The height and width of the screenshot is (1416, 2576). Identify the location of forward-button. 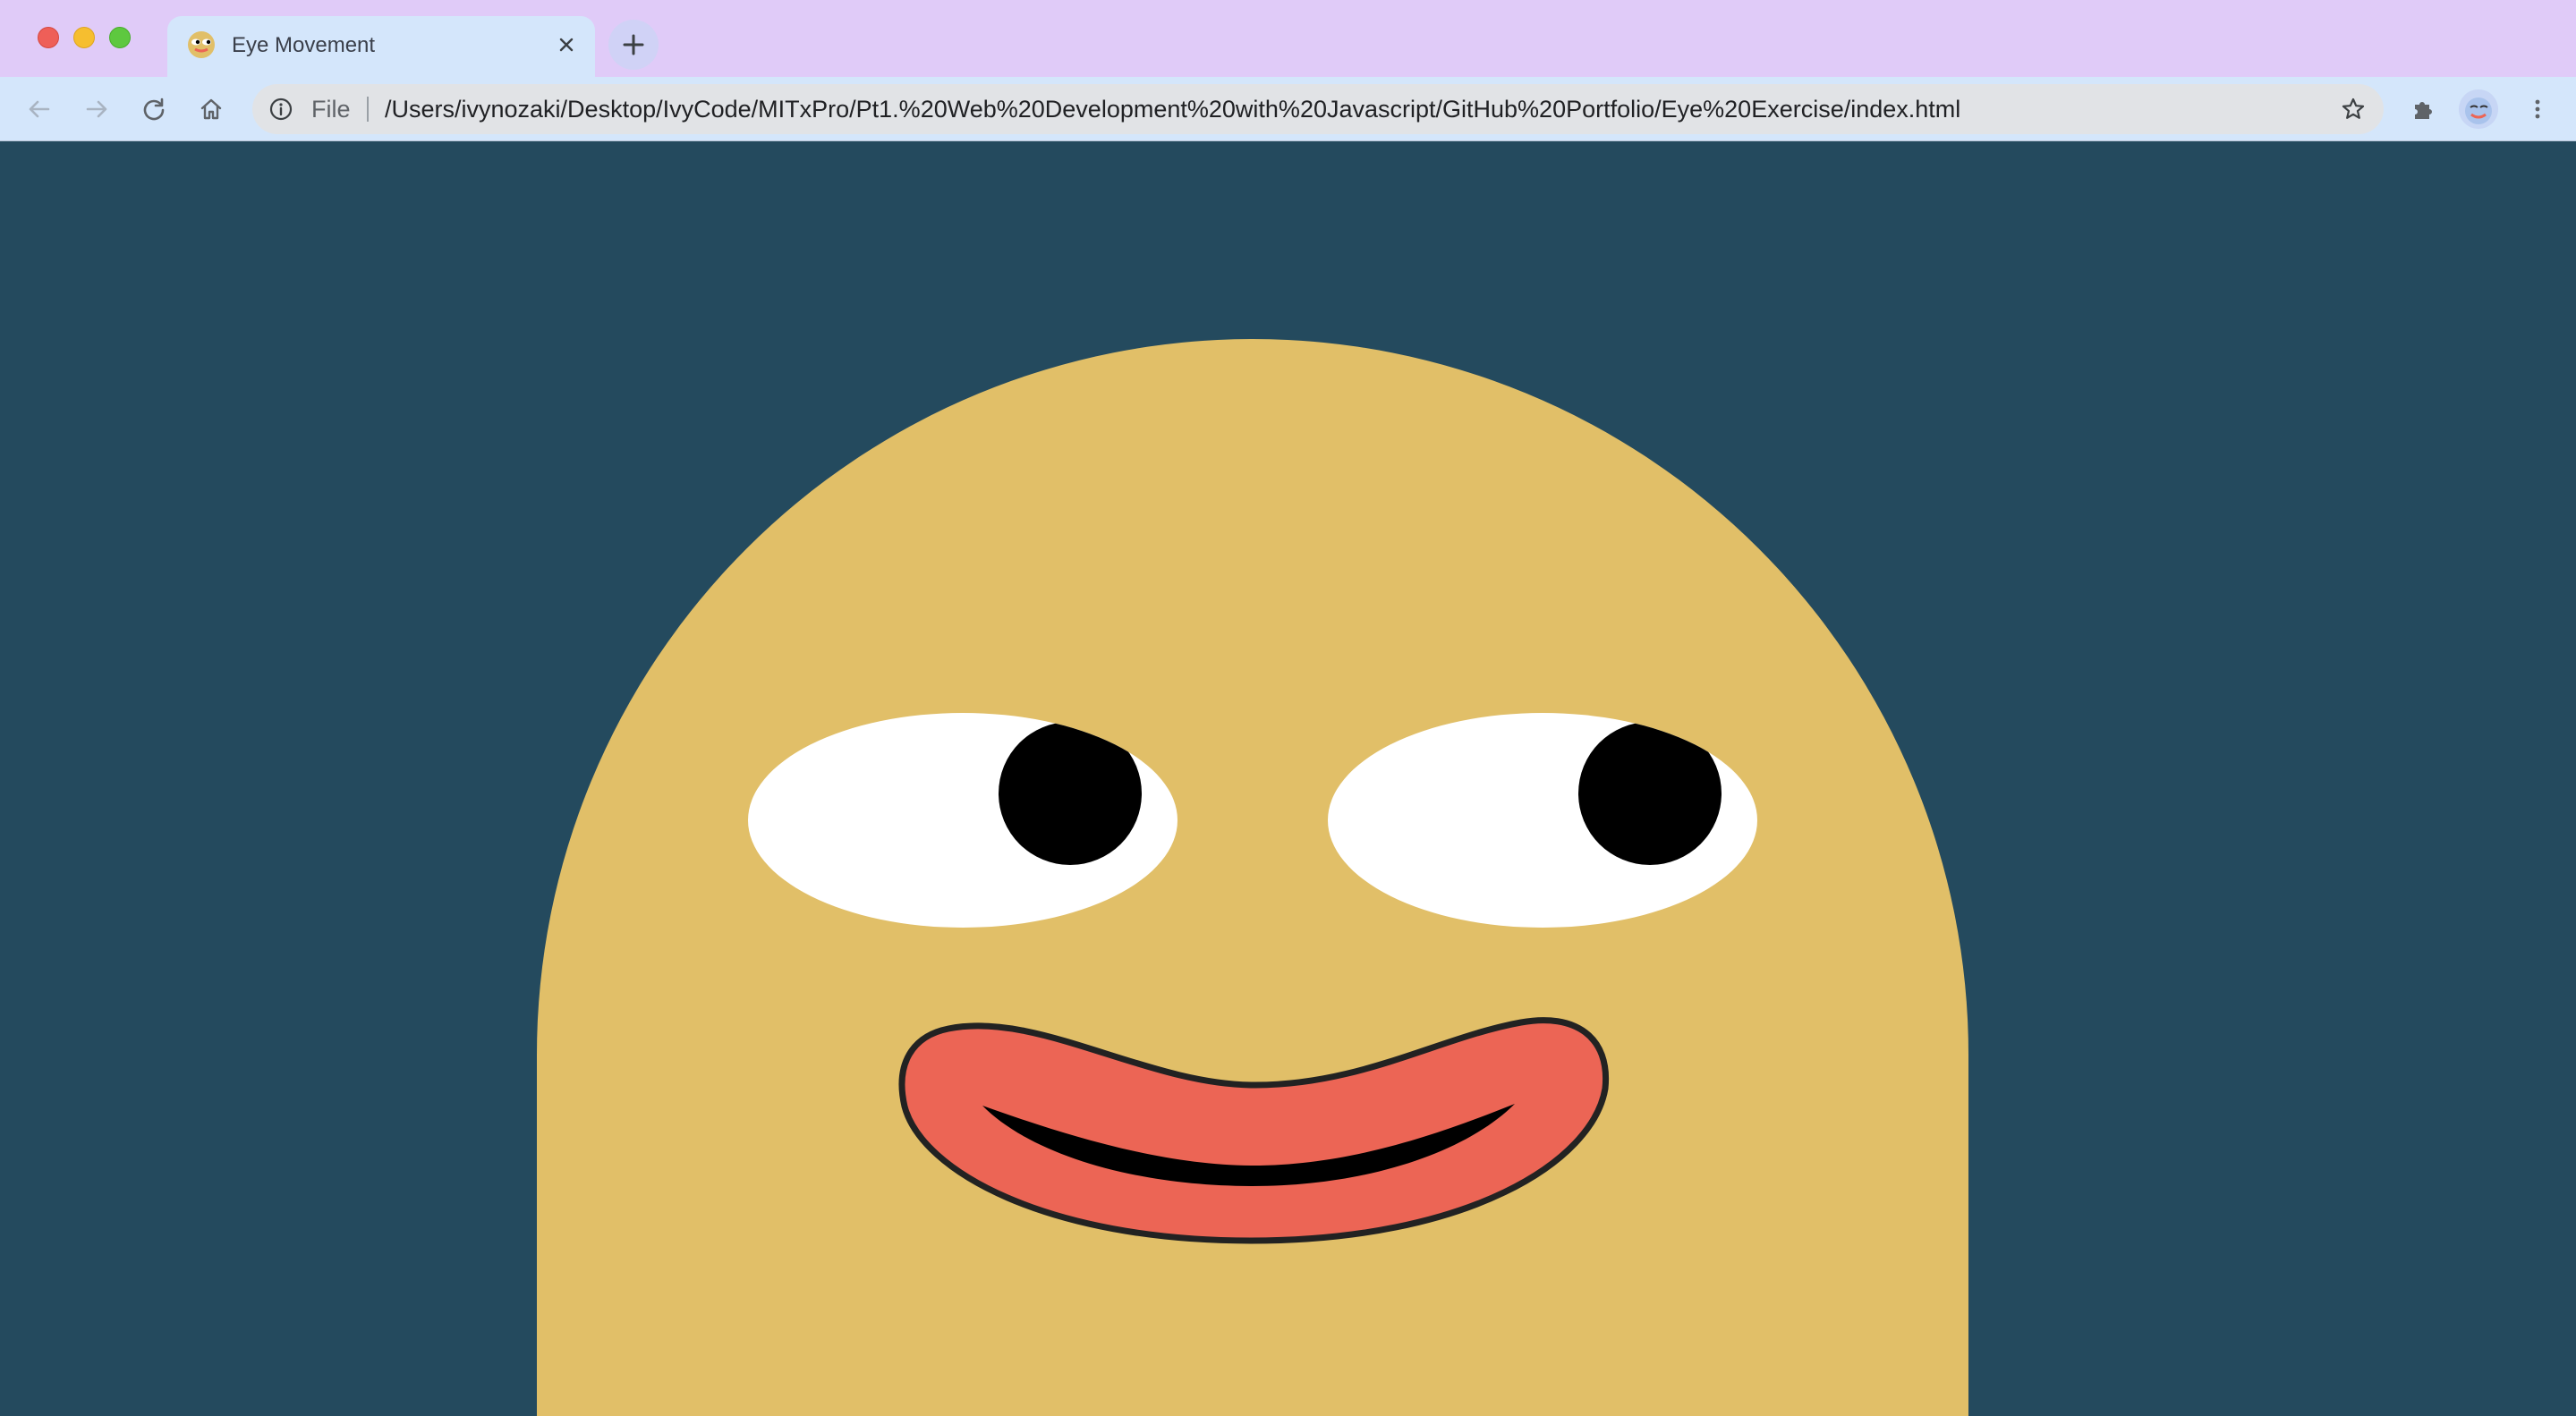
(97, 109).